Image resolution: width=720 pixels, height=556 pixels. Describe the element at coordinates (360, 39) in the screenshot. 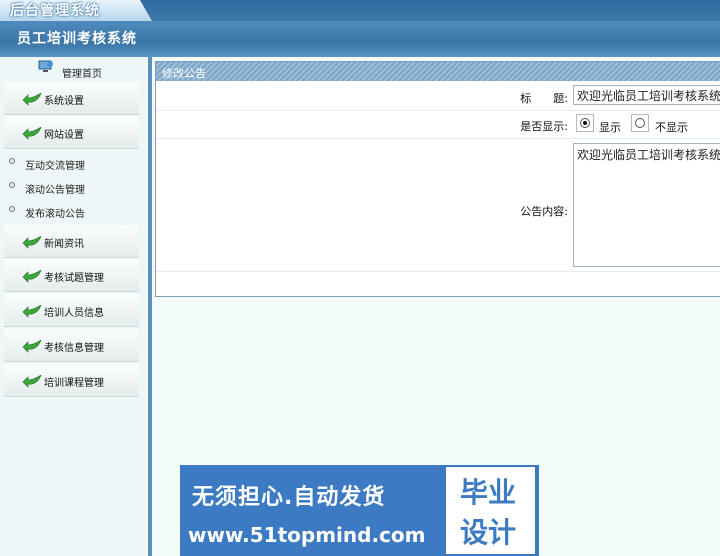

I see `system-header: 员工培训考核系统` at that location.